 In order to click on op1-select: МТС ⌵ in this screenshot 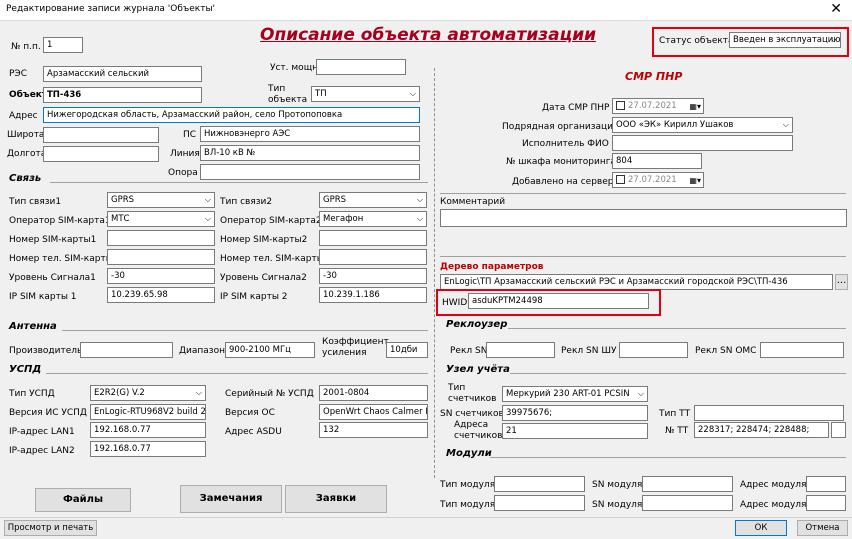, I will do `click(161, 219)`.